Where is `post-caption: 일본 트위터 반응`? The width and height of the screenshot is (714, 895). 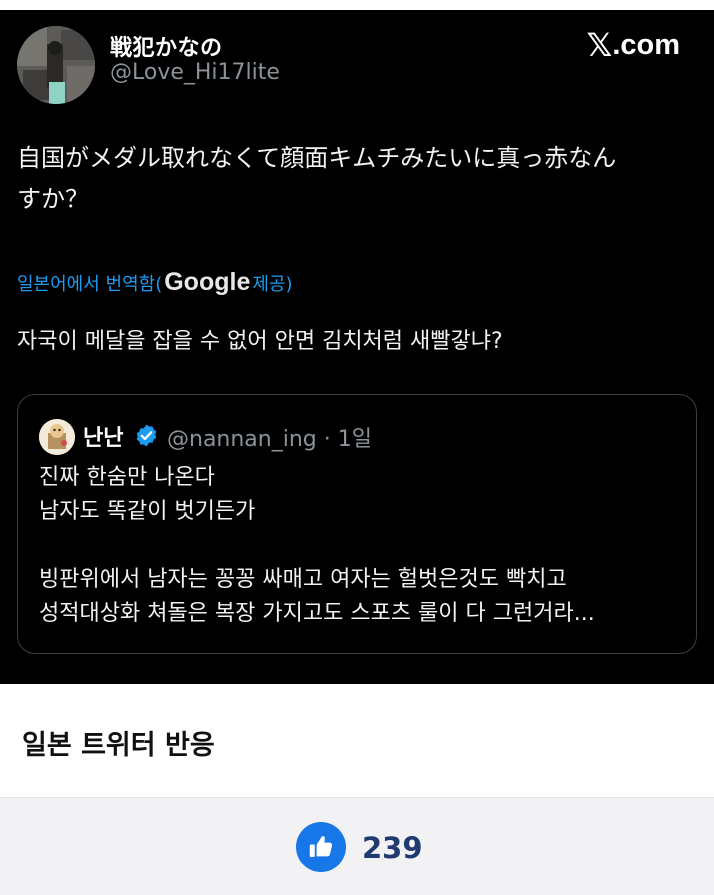 post-caption: 일본 트위터 반응 is located at coordinates (118, 745).